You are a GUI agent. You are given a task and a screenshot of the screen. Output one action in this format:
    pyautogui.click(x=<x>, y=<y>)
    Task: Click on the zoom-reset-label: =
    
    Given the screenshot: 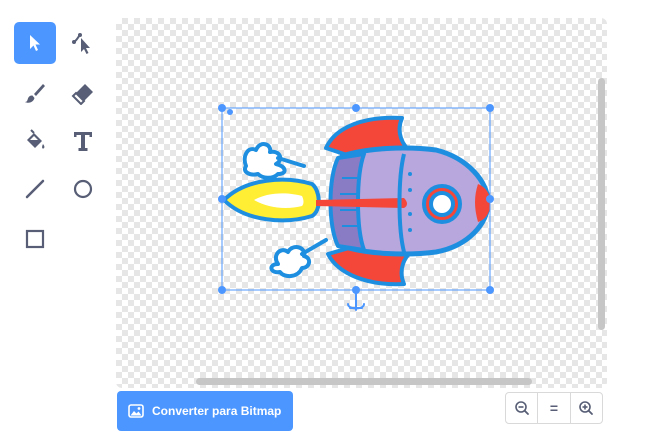 What is the action you would take?
    pyautogui.click(x=554, y=408)
    